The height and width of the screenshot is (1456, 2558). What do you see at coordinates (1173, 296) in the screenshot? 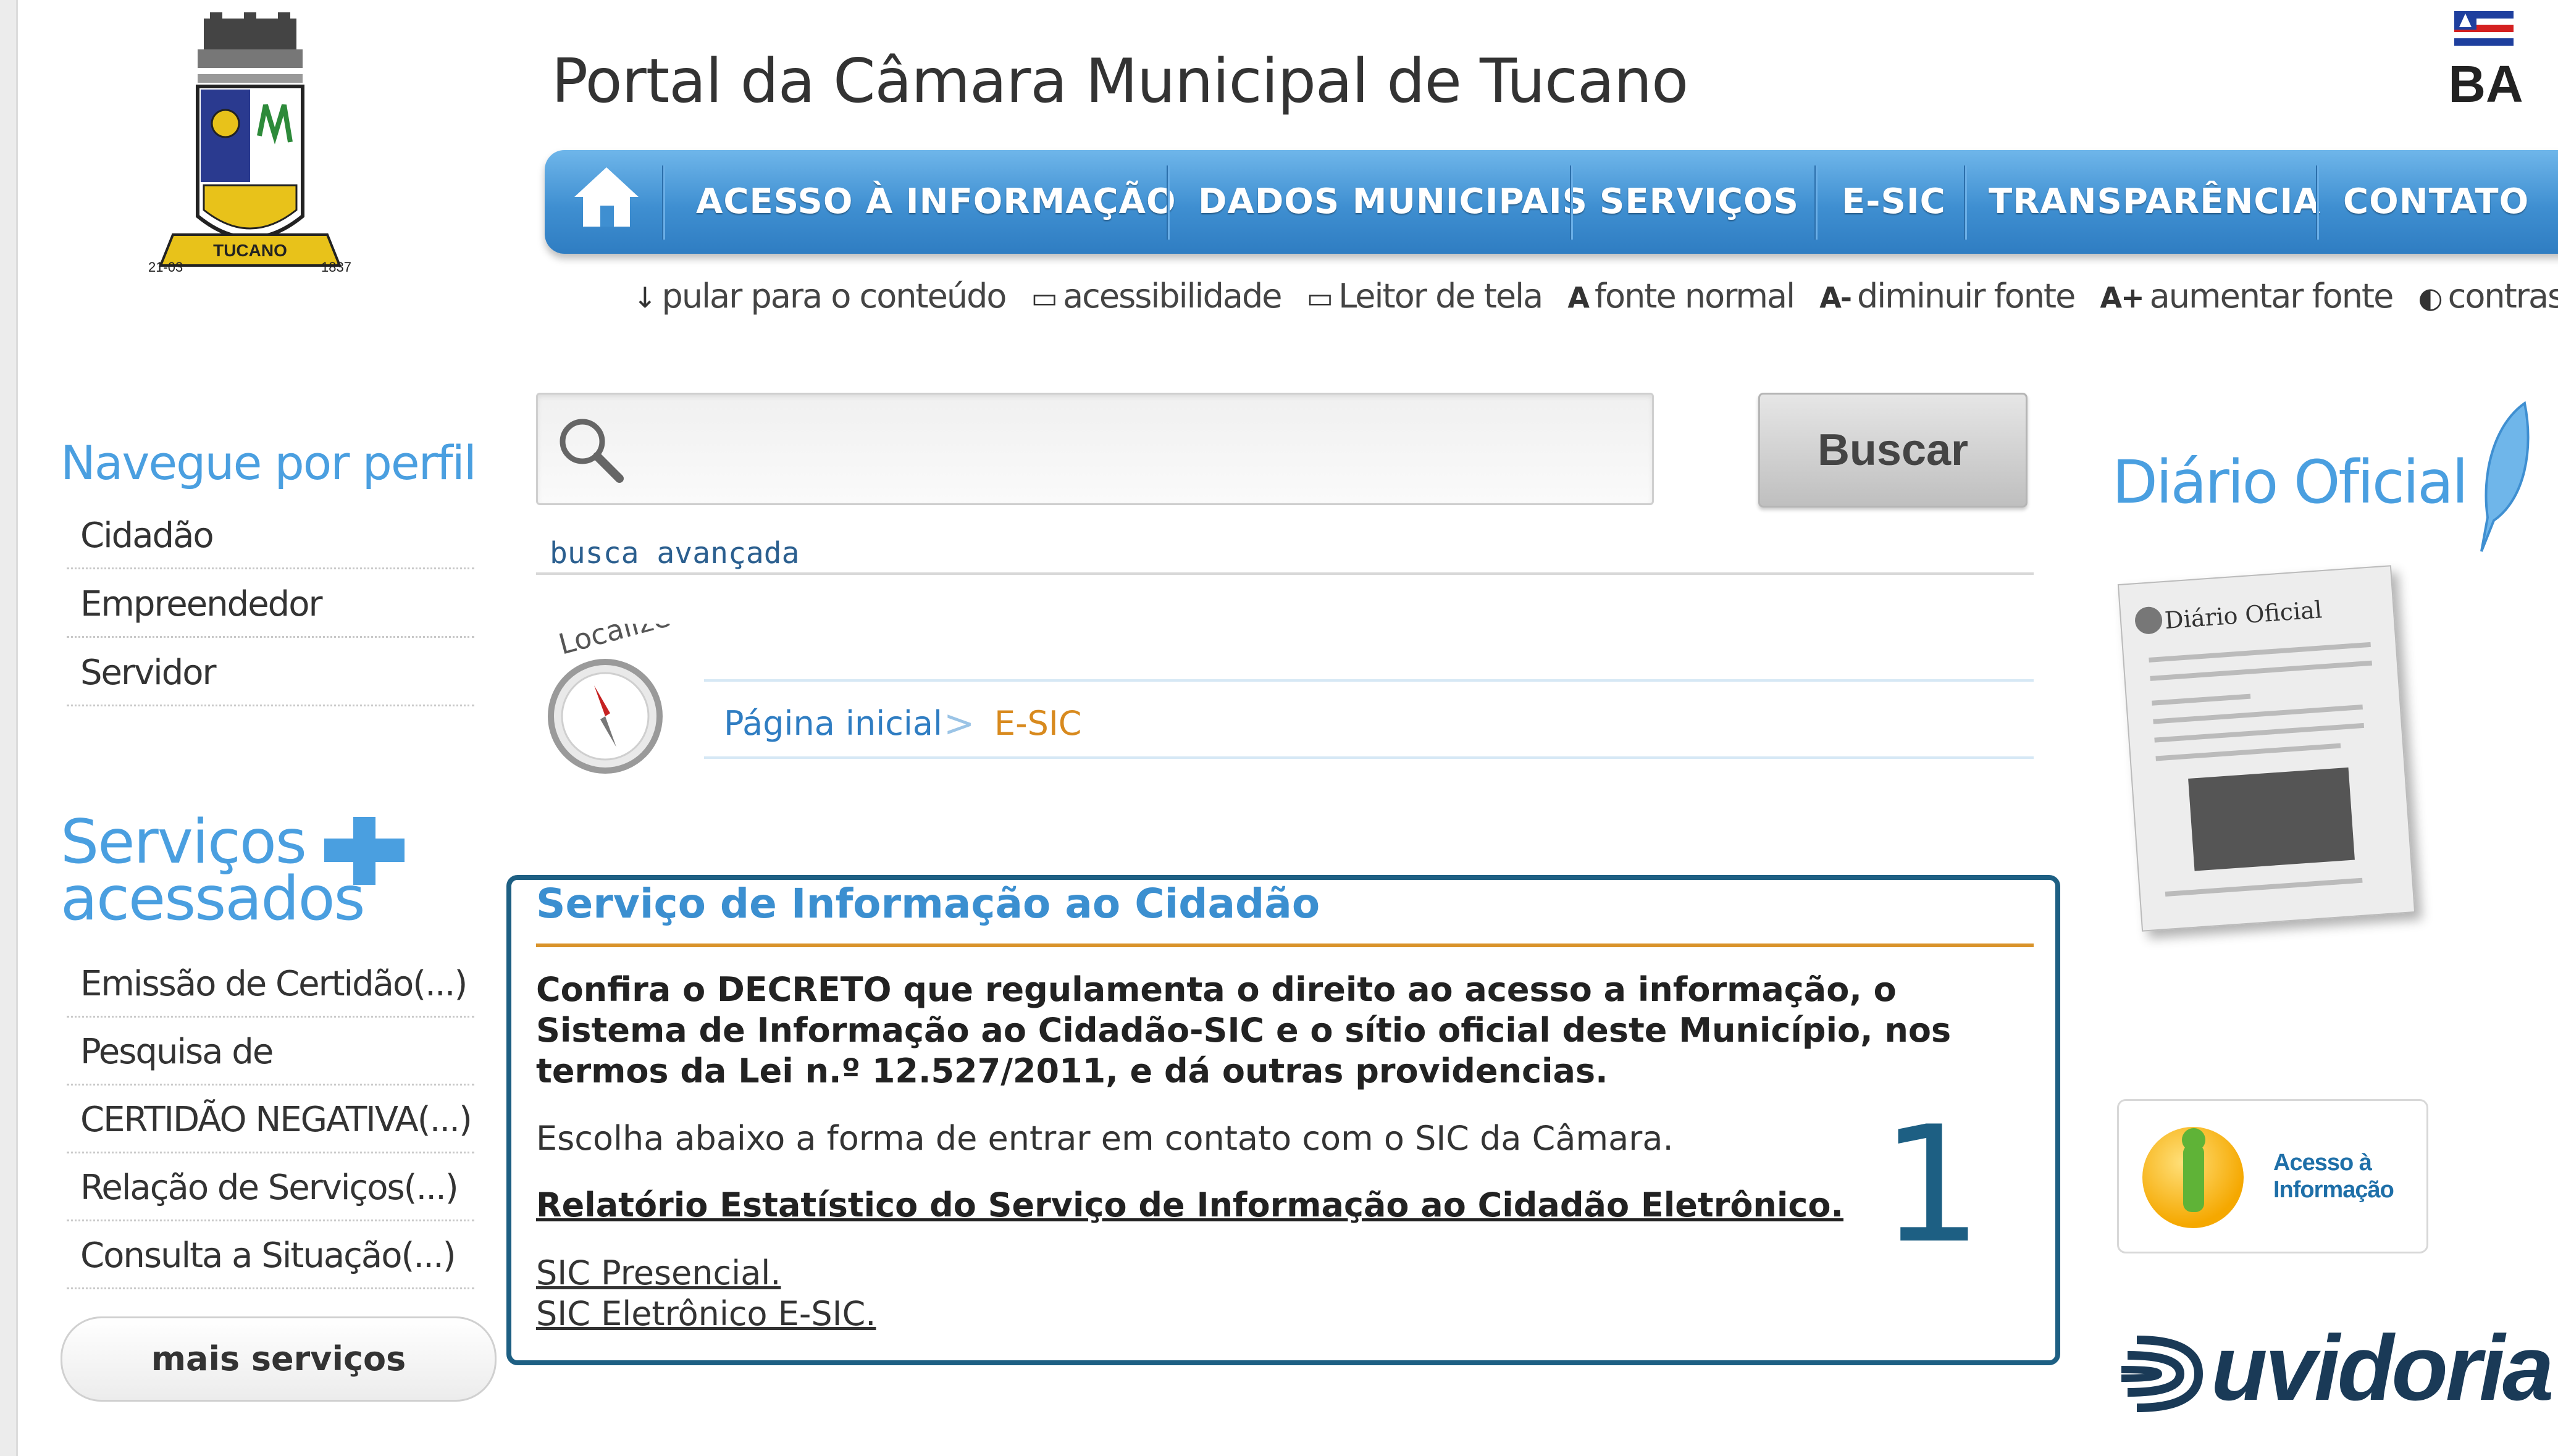
I see `accessibility-link: acessibilidade` at bounding box center [1173, 296].